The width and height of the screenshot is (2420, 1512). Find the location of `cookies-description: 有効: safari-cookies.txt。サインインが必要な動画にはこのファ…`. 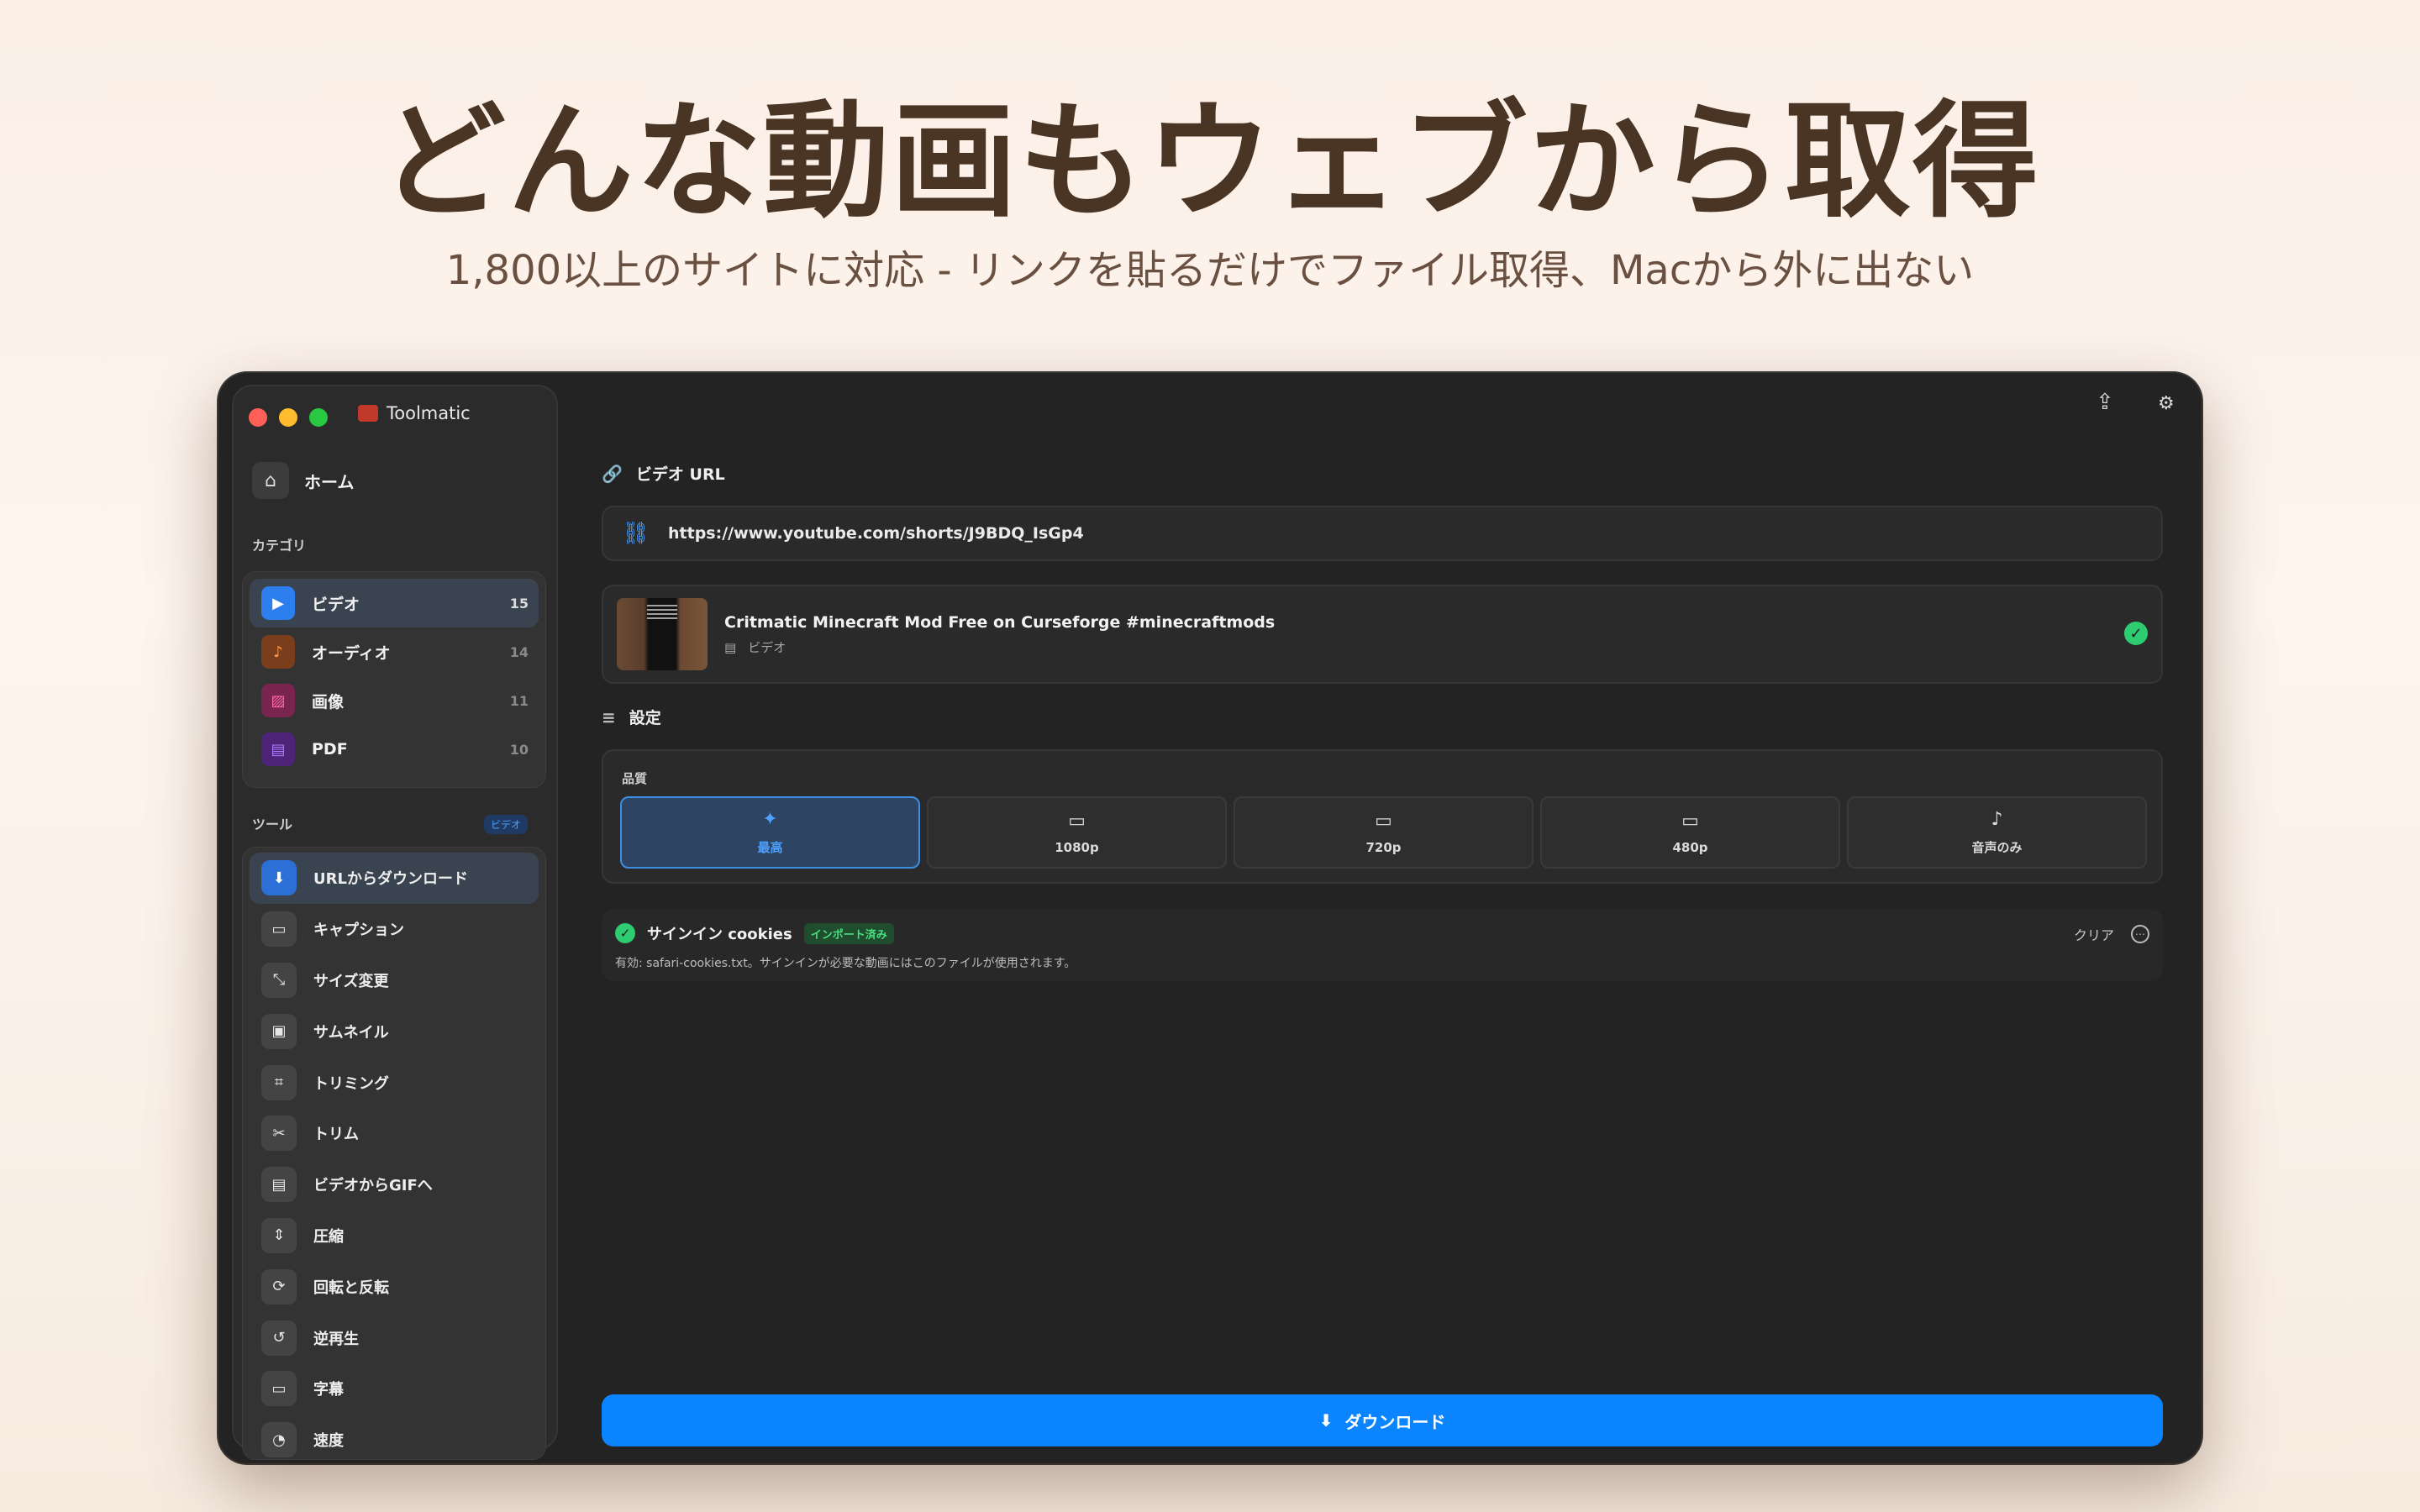

cookies-description: 有効: safari-cookies.txt。サインインが必要な動画にはこのファ… is located at coordinates (845, 963).